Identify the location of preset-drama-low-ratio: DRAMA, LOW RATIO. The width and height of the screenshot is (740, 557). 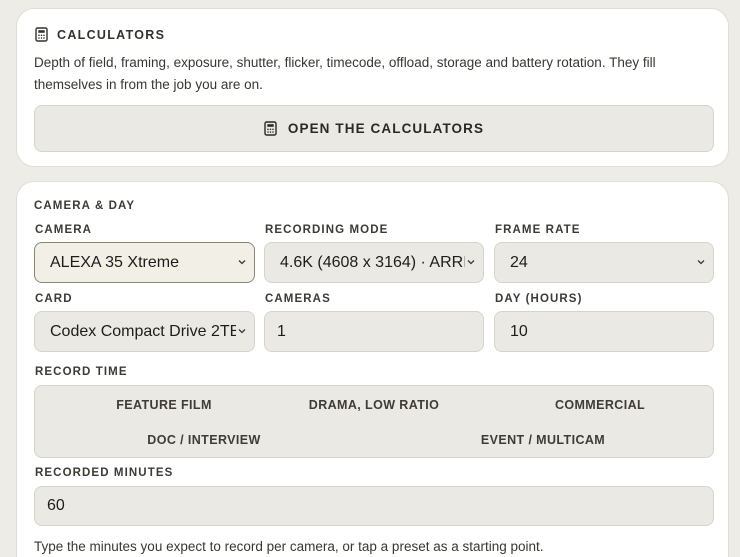
(374, 405).